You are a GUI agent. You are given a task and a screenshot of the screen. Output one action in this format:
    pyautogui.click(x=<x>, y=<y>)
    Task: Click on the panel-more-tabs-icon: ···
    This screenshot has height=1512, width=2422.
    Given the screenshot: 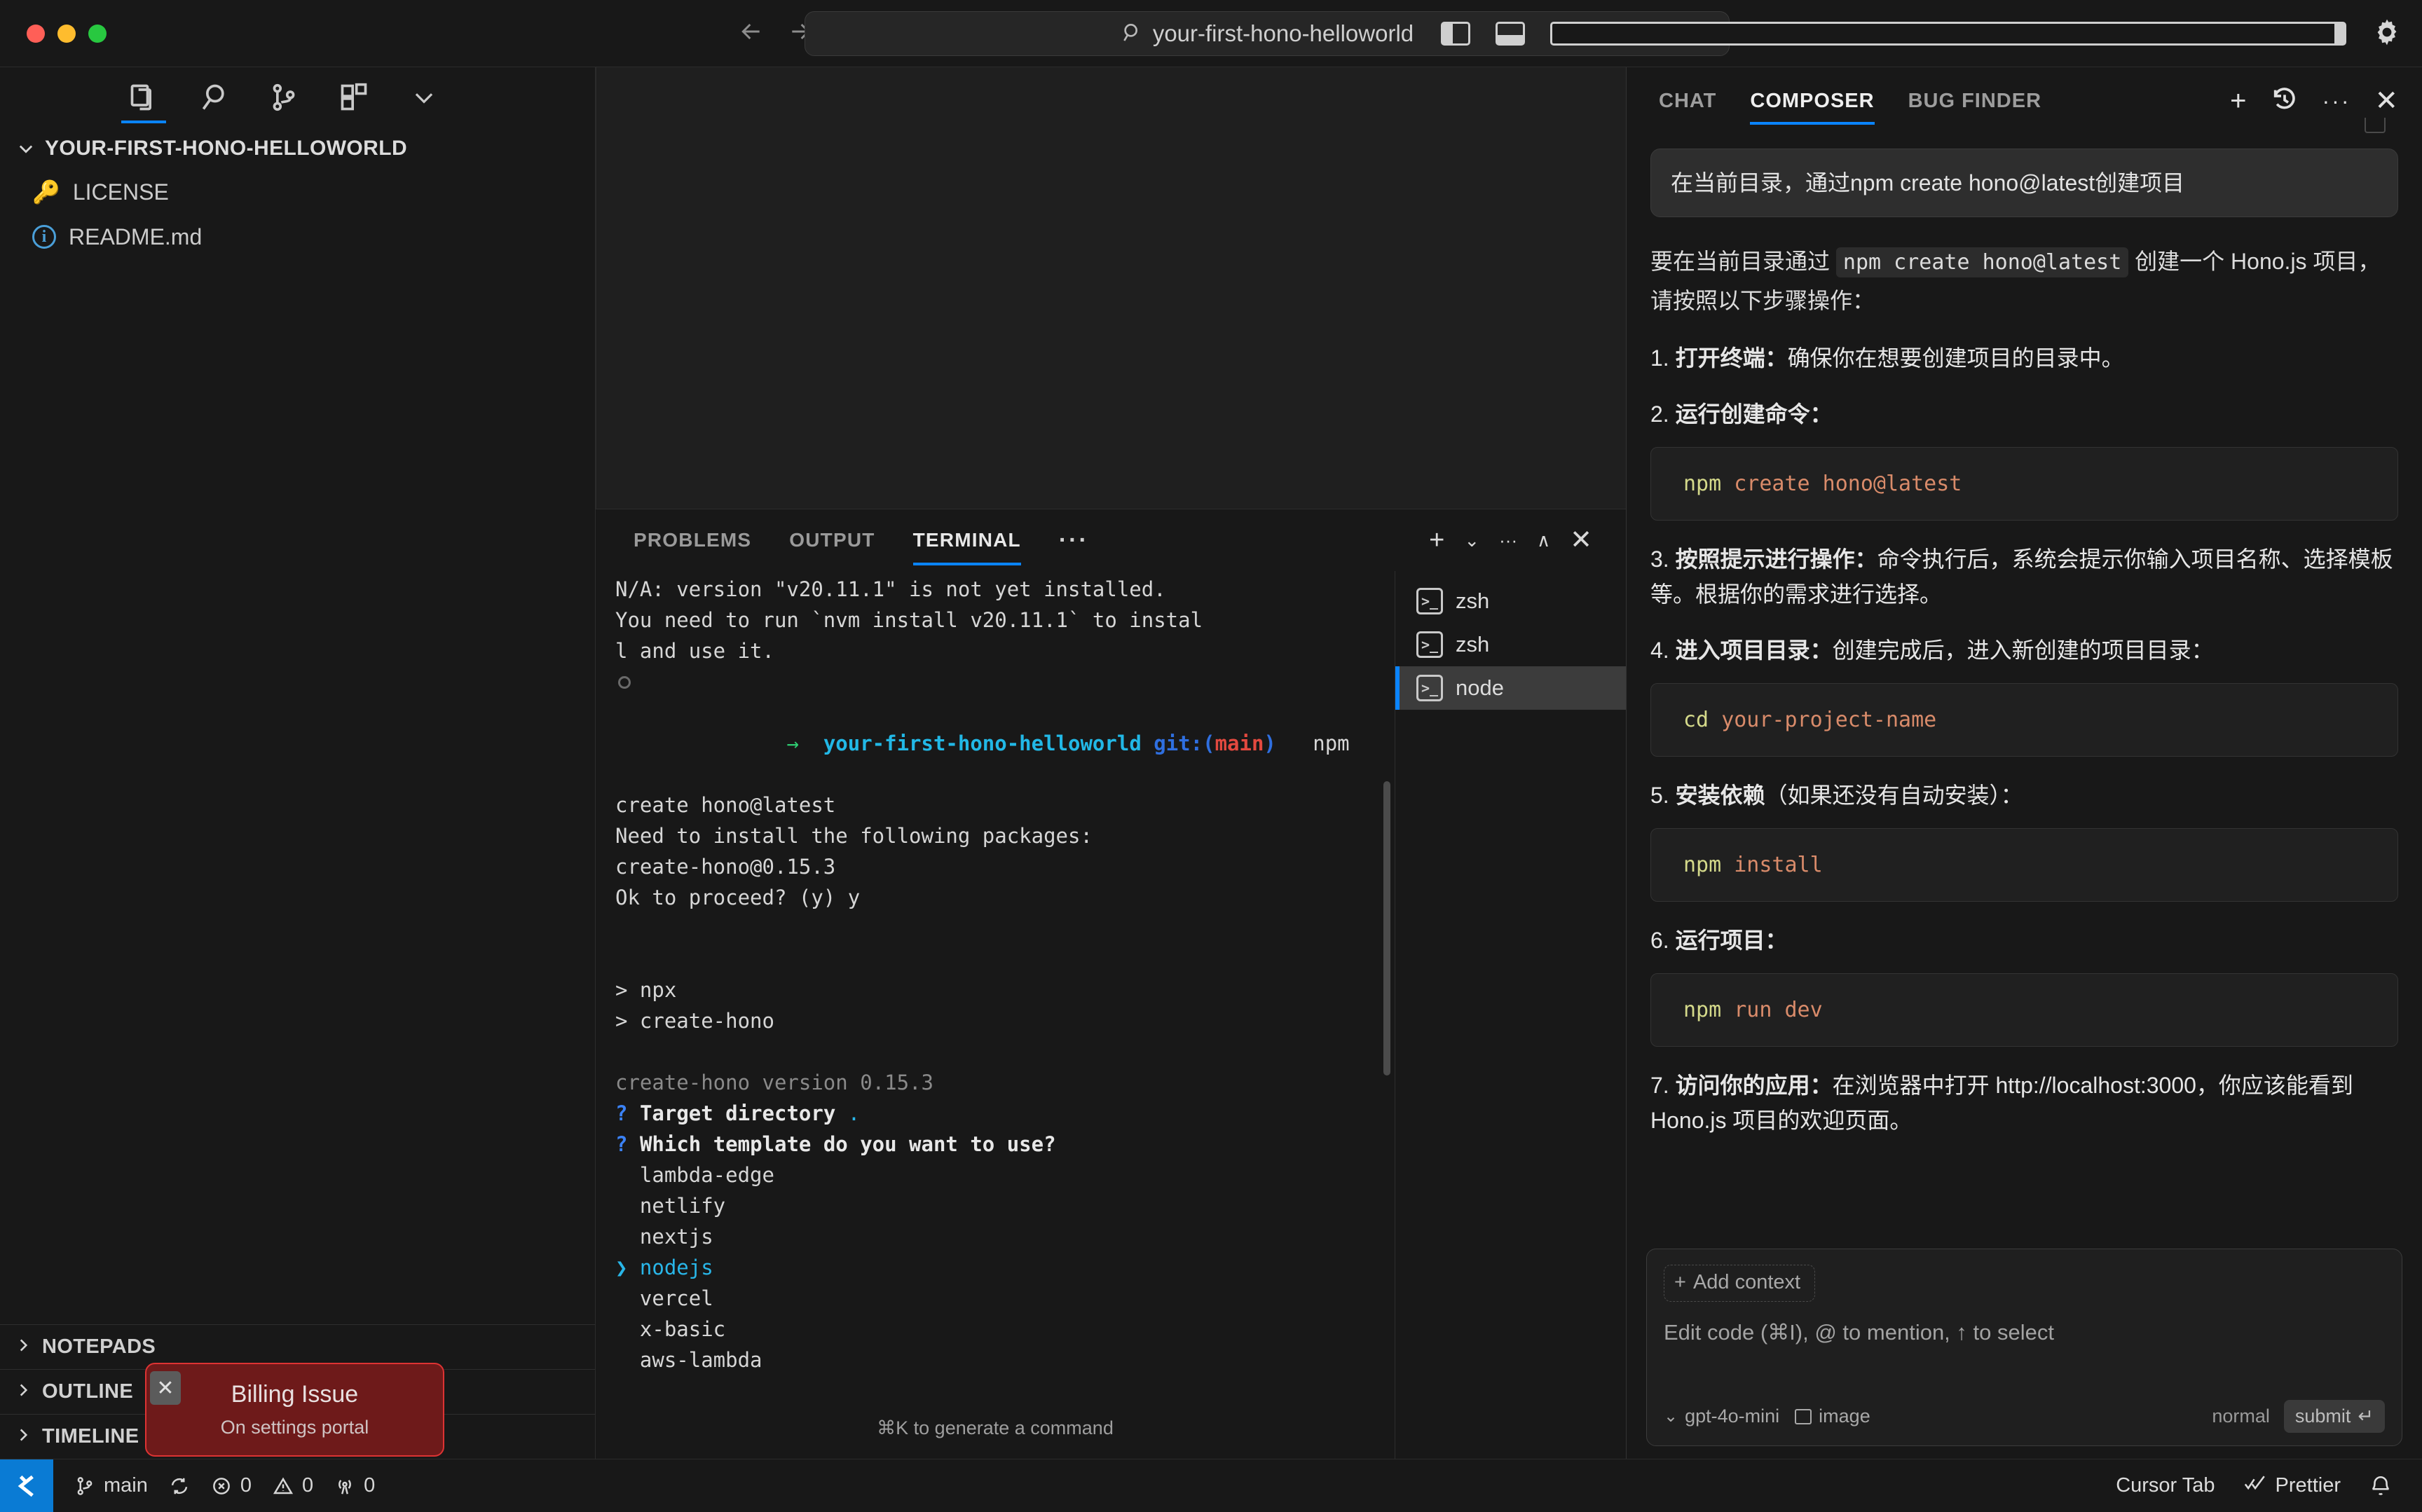 What is the action you would take?
    pyautogui.click(x=1074, y=540)
    